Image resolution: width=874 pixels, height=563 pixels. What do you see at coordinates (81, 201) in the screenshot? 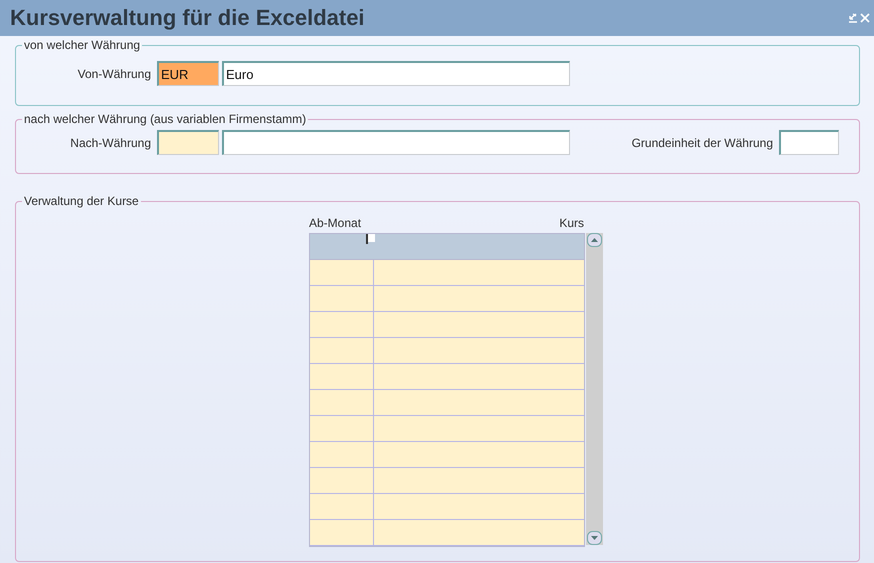
I see `group-legend: Verwaltung der Kurse` at bounding box center [81, 201].